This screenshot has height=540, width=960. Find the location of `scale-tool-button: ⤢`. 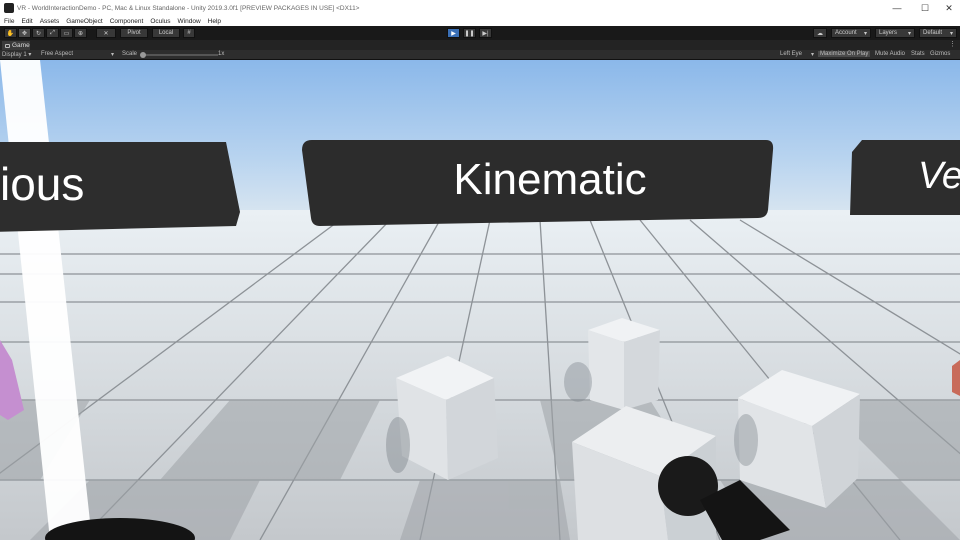

scale-tool-button: ⤢ is located at coordinates (52, 33).